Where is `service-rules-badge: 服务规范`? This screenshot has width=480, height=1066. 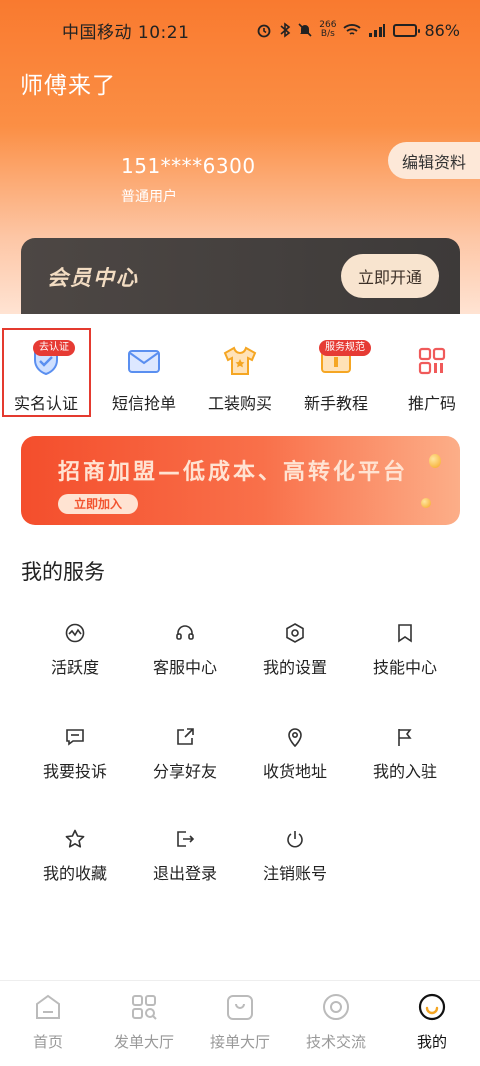
service-rules-badge: 服务规范 is located at coordinates (345, 348).